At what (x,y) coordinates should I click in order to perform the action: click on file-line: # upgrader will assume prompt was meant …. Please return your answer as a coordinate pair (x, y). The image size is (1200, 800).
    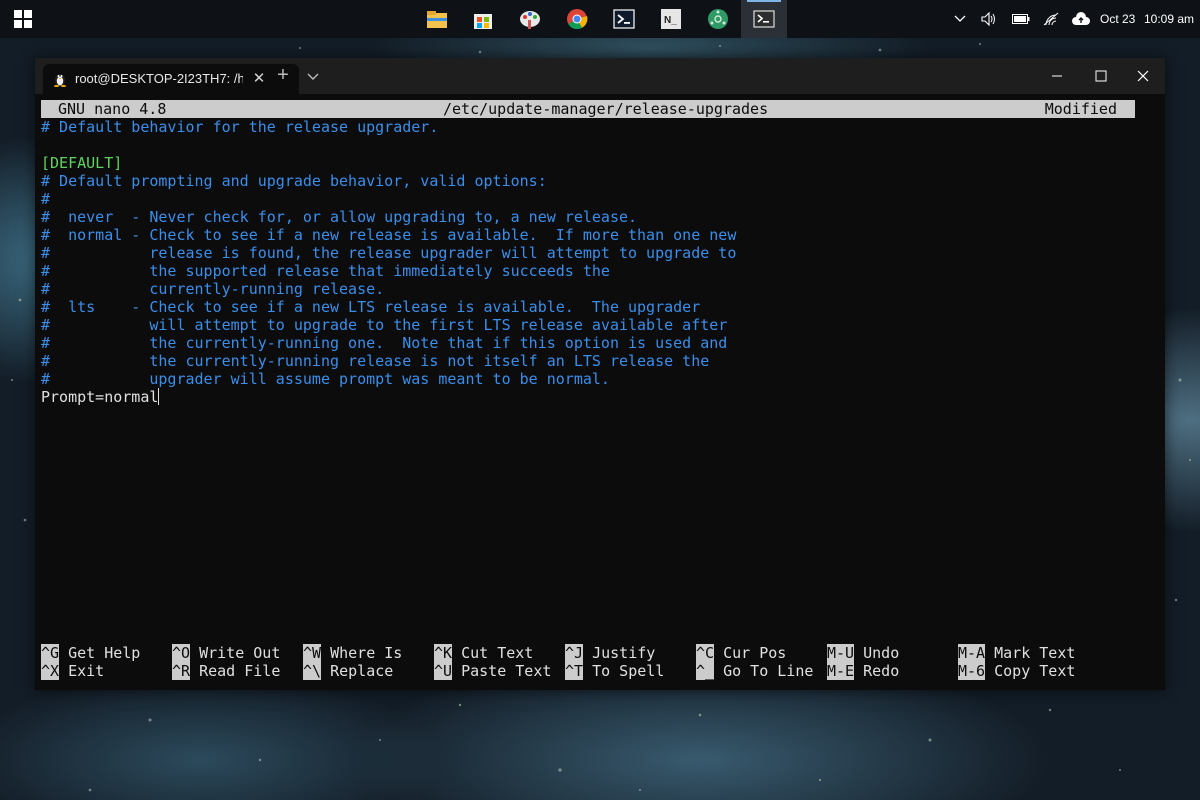
    Looking at the image, I should click on (325, 379).